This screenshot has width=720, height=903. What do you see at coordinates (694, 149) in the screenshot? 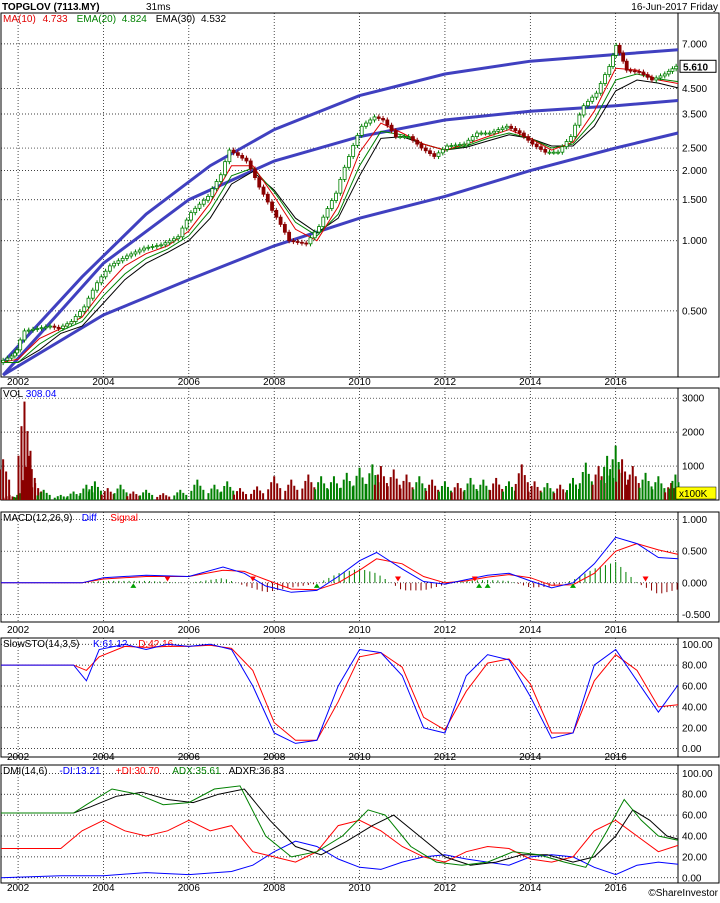
I see `y-tick-label: 2.500` at bounding box center [694, 149].